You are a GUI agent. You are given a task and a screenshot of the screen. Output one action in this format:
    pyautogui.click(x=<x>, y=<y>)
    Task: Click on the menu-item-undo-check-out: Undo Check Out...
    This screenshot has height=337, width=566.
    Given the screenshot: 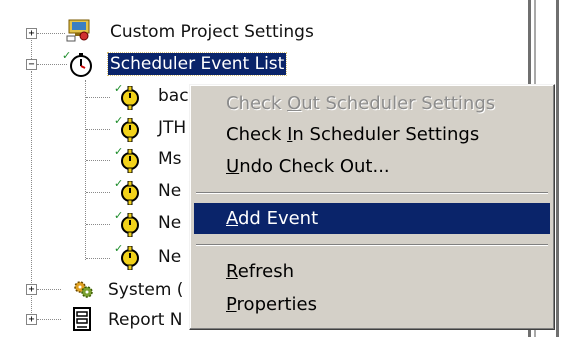 What is the action you would take?
    pyautogui.click(x=372, y=166)
    